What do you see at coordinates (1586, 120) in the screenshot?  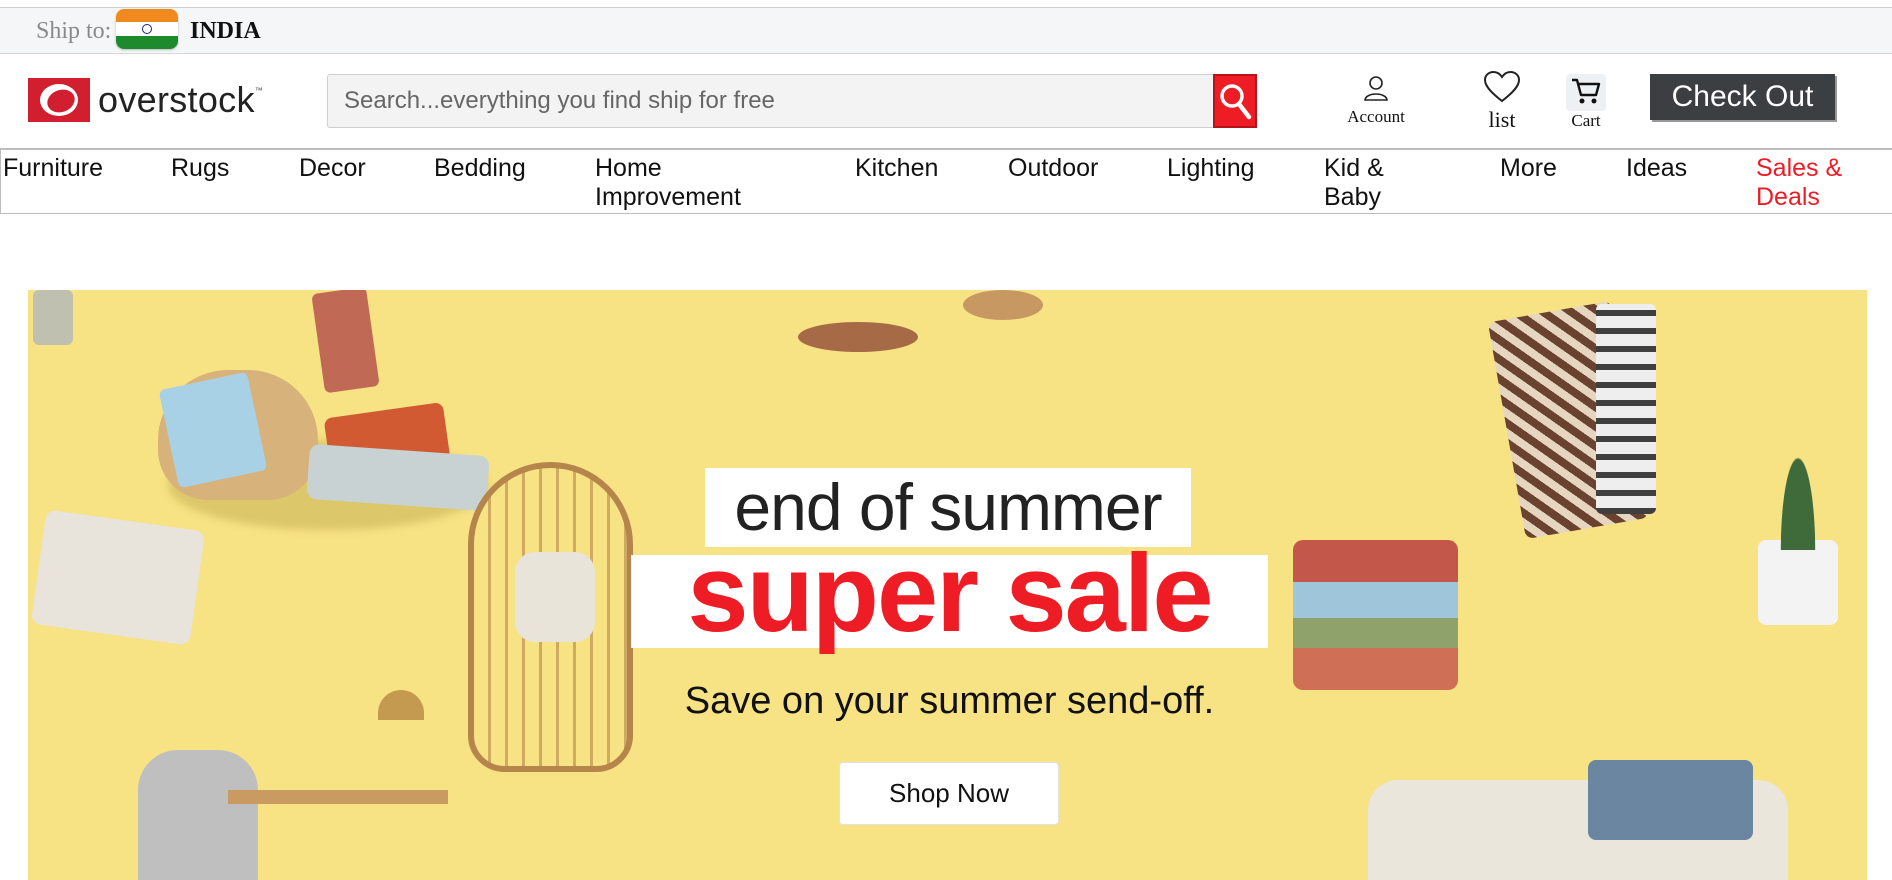 I see `cart-label: Cart` at bounding box center [1586, 120].